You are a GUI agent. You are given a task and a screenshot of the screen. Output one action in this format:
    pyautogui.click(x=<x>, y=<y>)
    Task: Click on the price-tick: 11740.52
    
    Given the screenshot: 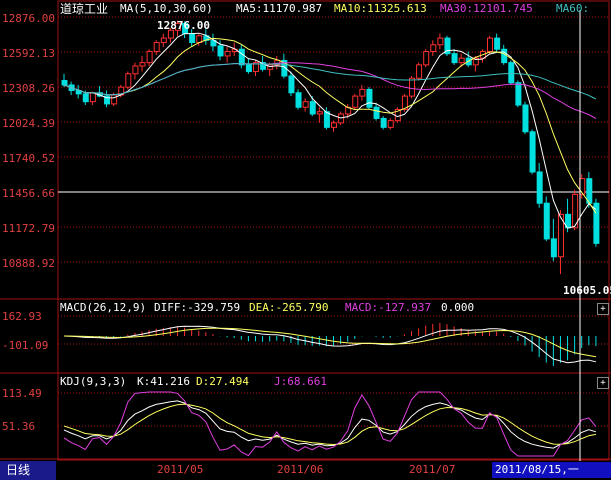 What is the action you would take?
    pyautogui.click(x=28, y=158)
    